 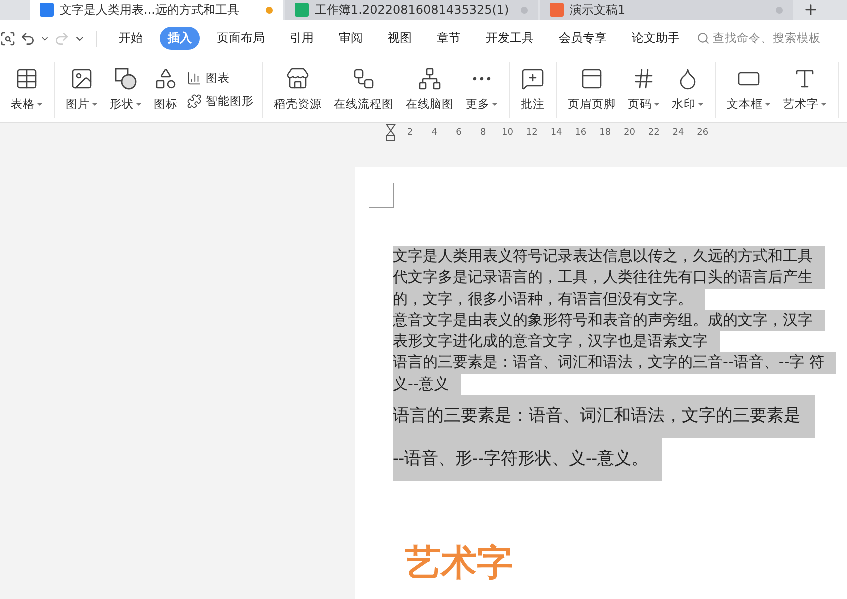 I want to click on ruler-number: 22, so click(x=654, y=133).